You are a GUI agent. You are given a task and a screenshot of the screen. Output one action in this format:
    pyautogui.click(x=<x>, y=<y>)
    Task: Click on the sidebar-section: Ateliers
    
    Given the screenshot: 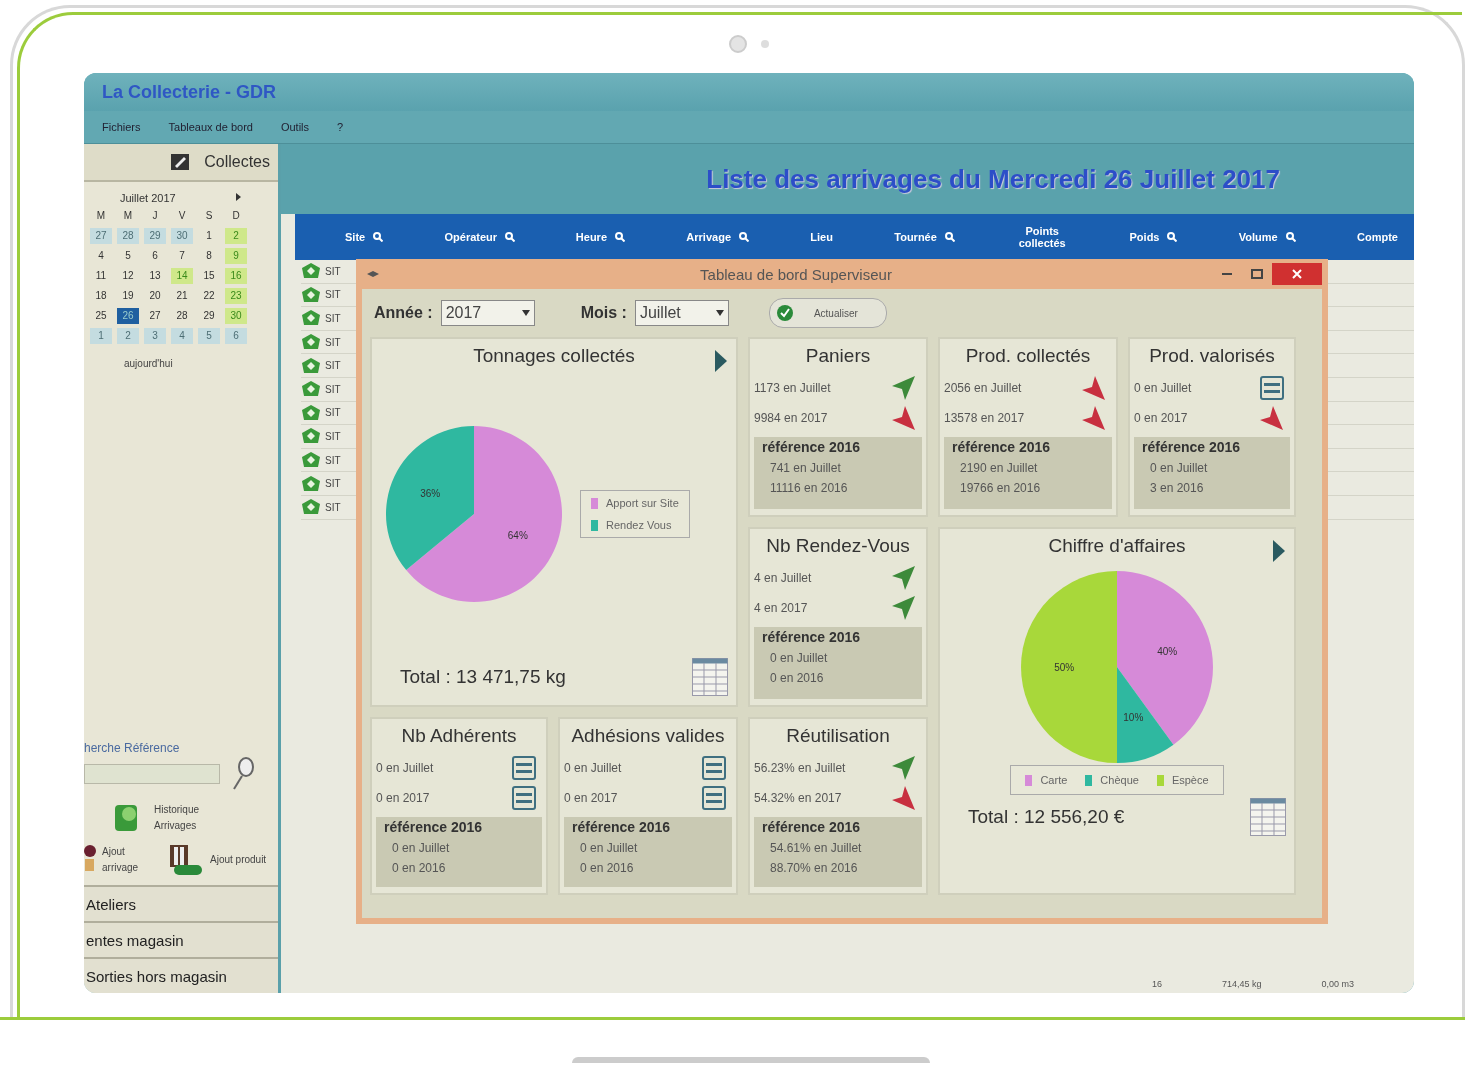 What is the action you would take?
    pyautogui.click(x=181, y=903)
    